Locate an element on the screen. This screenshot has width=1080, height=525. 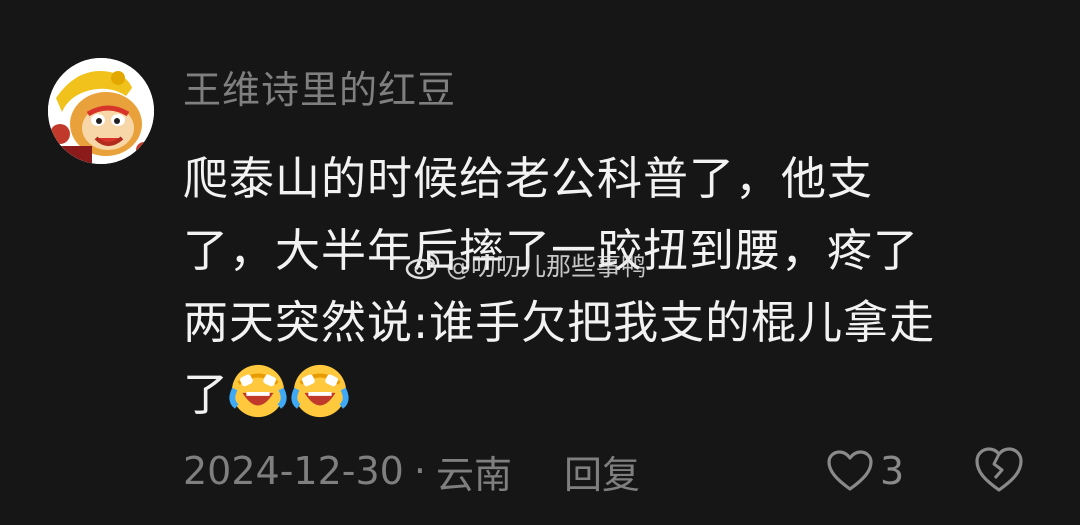
comment-location: 云南 is located at coordinates (473, 474).